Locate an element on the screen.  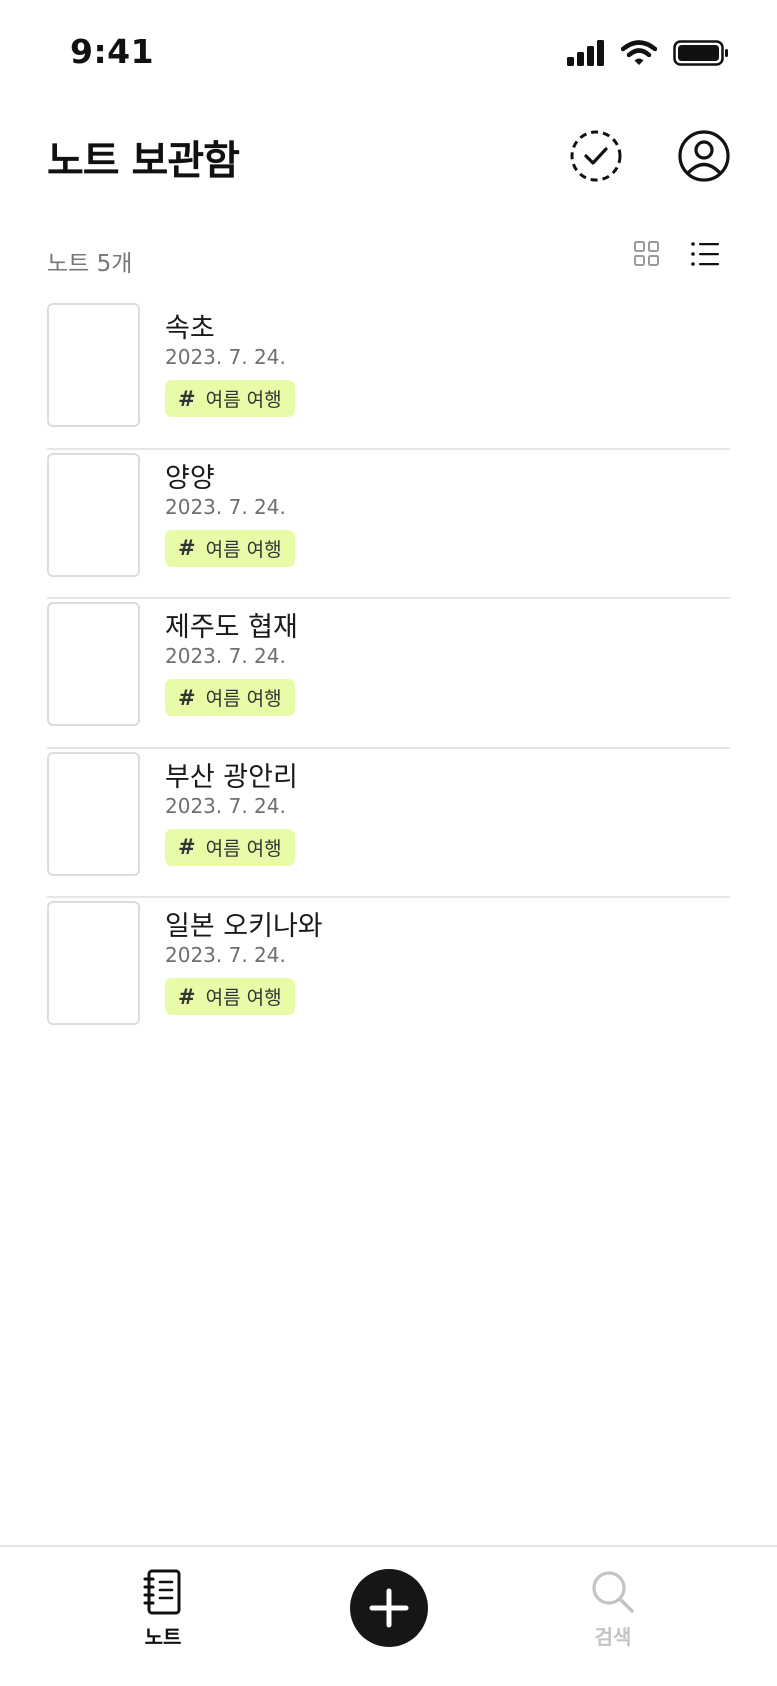
page-title: 노트 보관함 is located at coordinates (143, 161).